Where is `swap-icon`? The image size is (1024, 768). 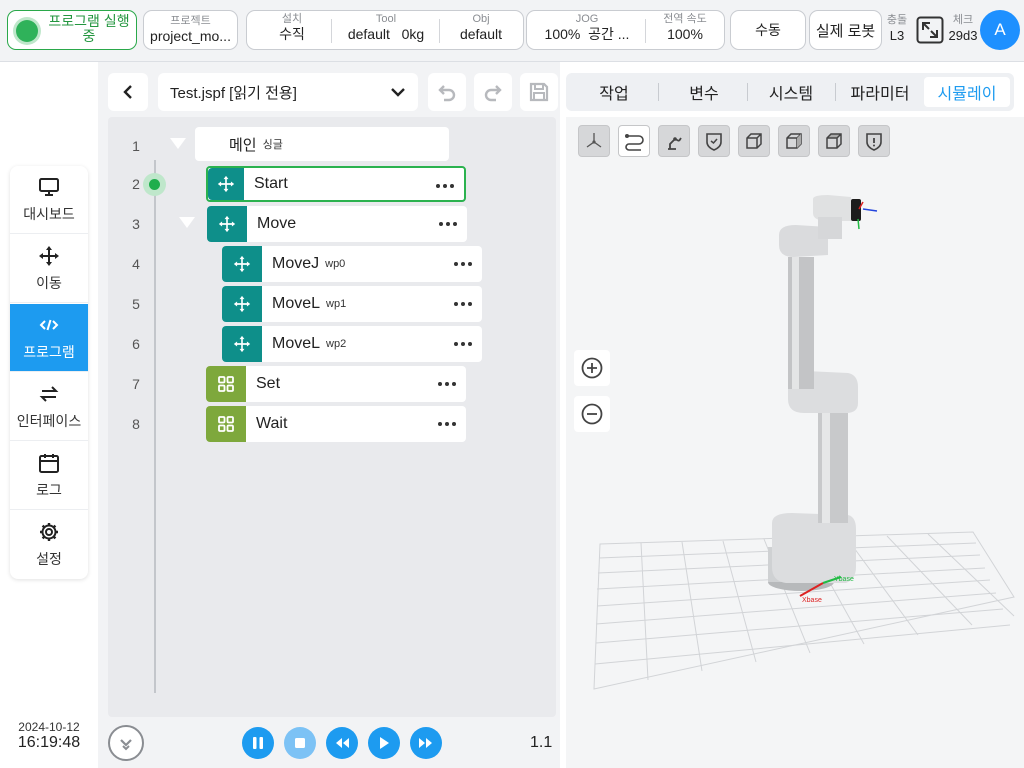 swap-icon is located at coordinates (49, 393).